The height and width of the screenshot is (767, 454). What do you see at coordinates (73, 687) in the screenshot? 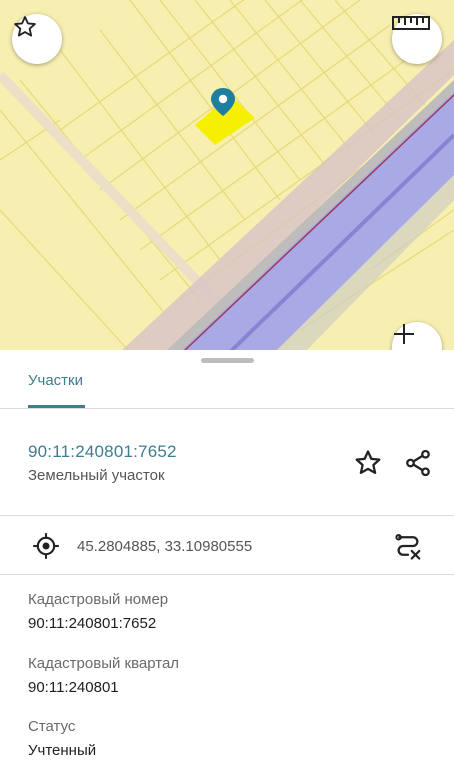
I see `field-value-cadastral-block: 90:11:240801` at bounding box center [73, 687].